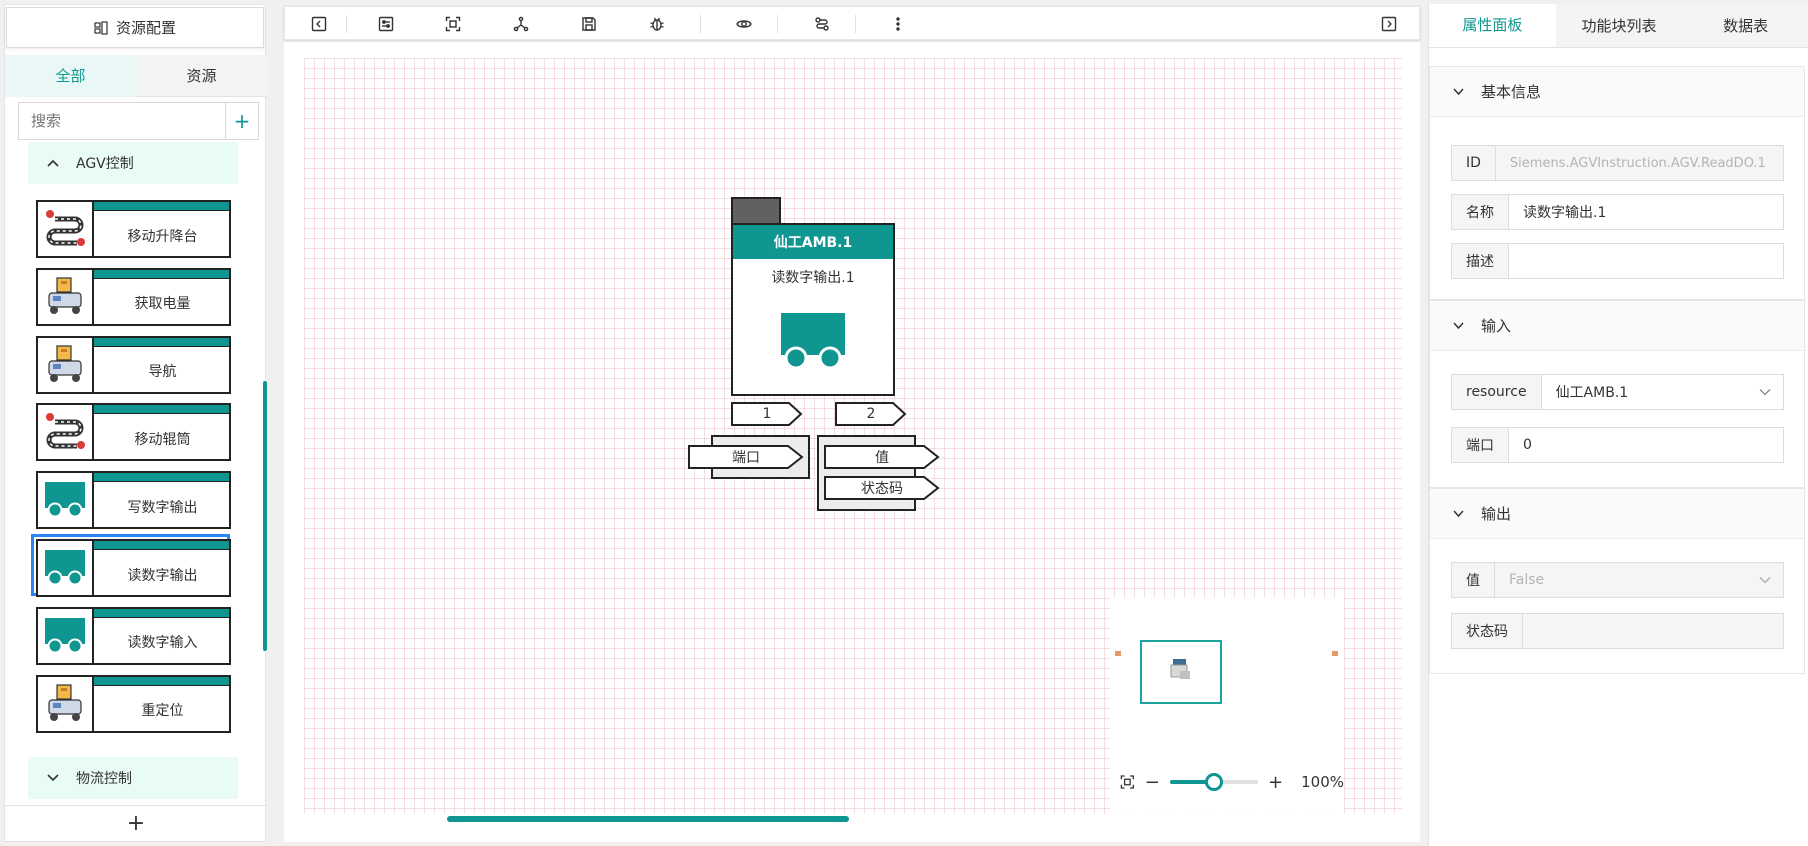  Describe the element at coordinates (1480, 261) in the screenshot. I see `description-label: 描述` at that location.